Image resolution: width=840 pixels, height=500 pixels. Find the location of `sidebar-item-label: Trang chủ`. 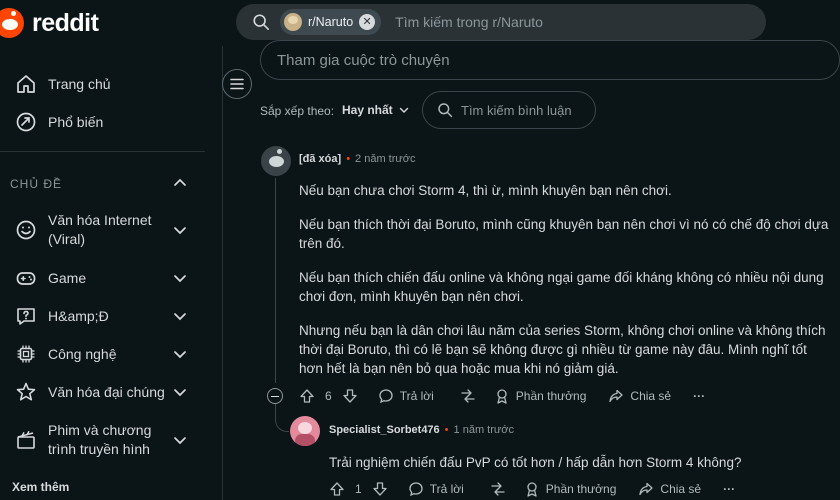

sidebar-item-label: Trang chủ is located at coordinates (79, 84).